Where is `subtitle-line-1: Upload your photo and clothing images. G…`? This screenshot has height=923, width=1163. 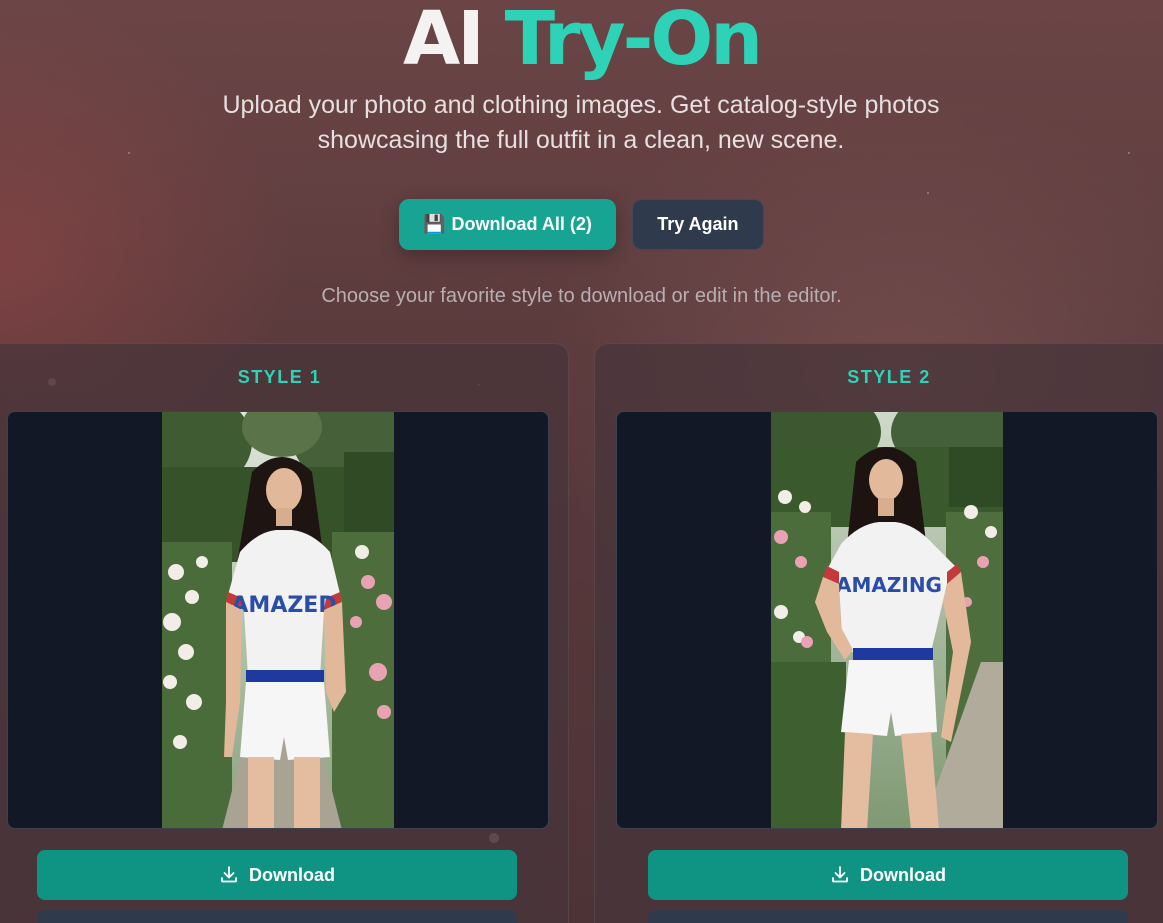
subtitle-line-1: Upload your photo and clothing images. G… is located at coordinates (581, 105).